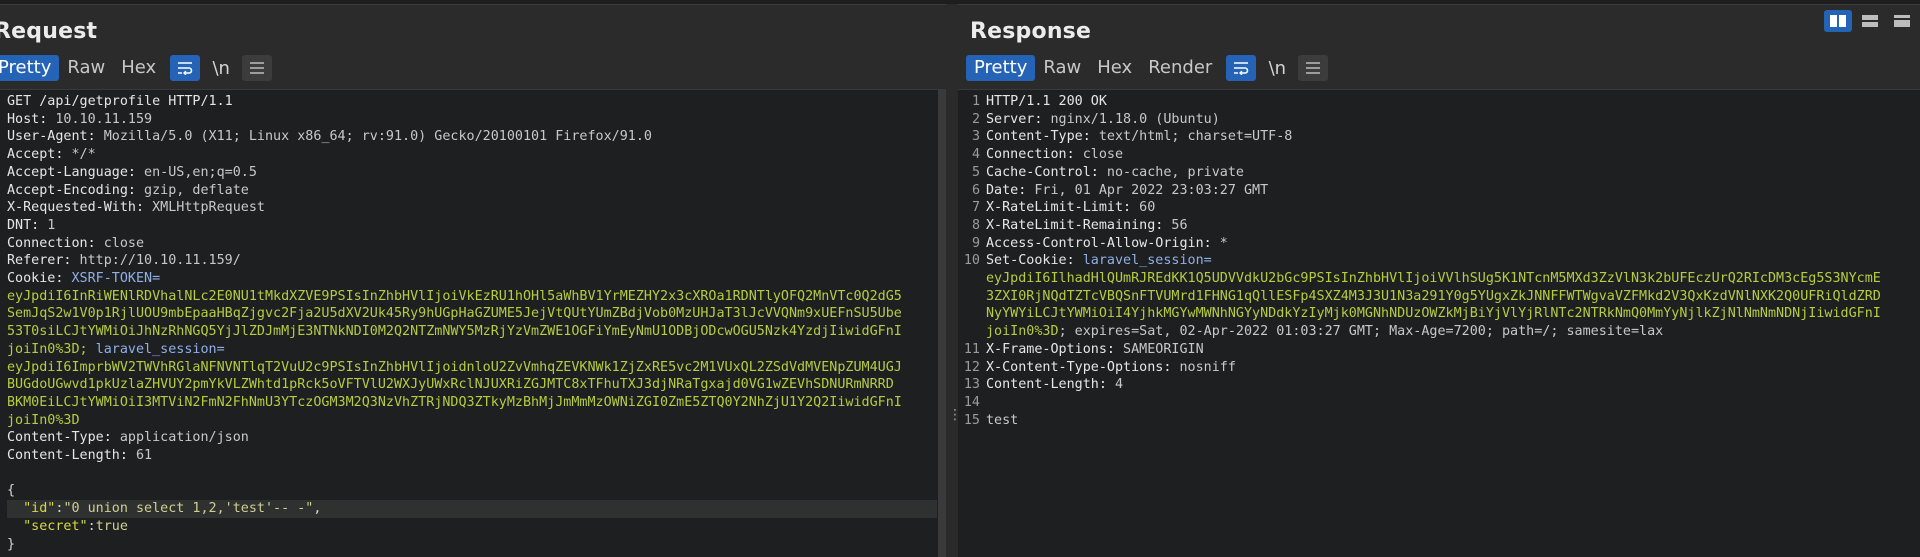 Image resolution: width=1920 pixels, height=557 pixels. What do you see at coordinates (79, 155) in the screenshot?
I see `header-value: */*` at bounding box center [79, 155].